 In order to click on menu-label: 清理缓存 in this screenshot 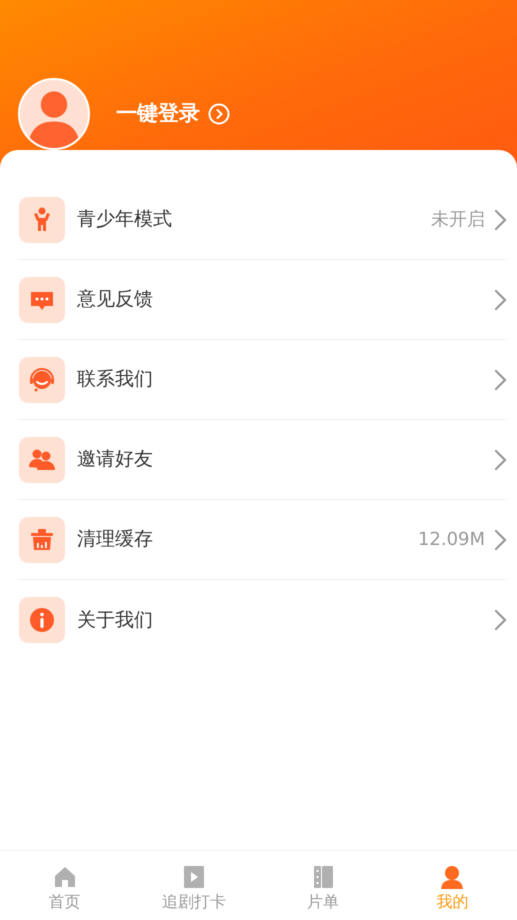, I will do `click(115, 539)`.